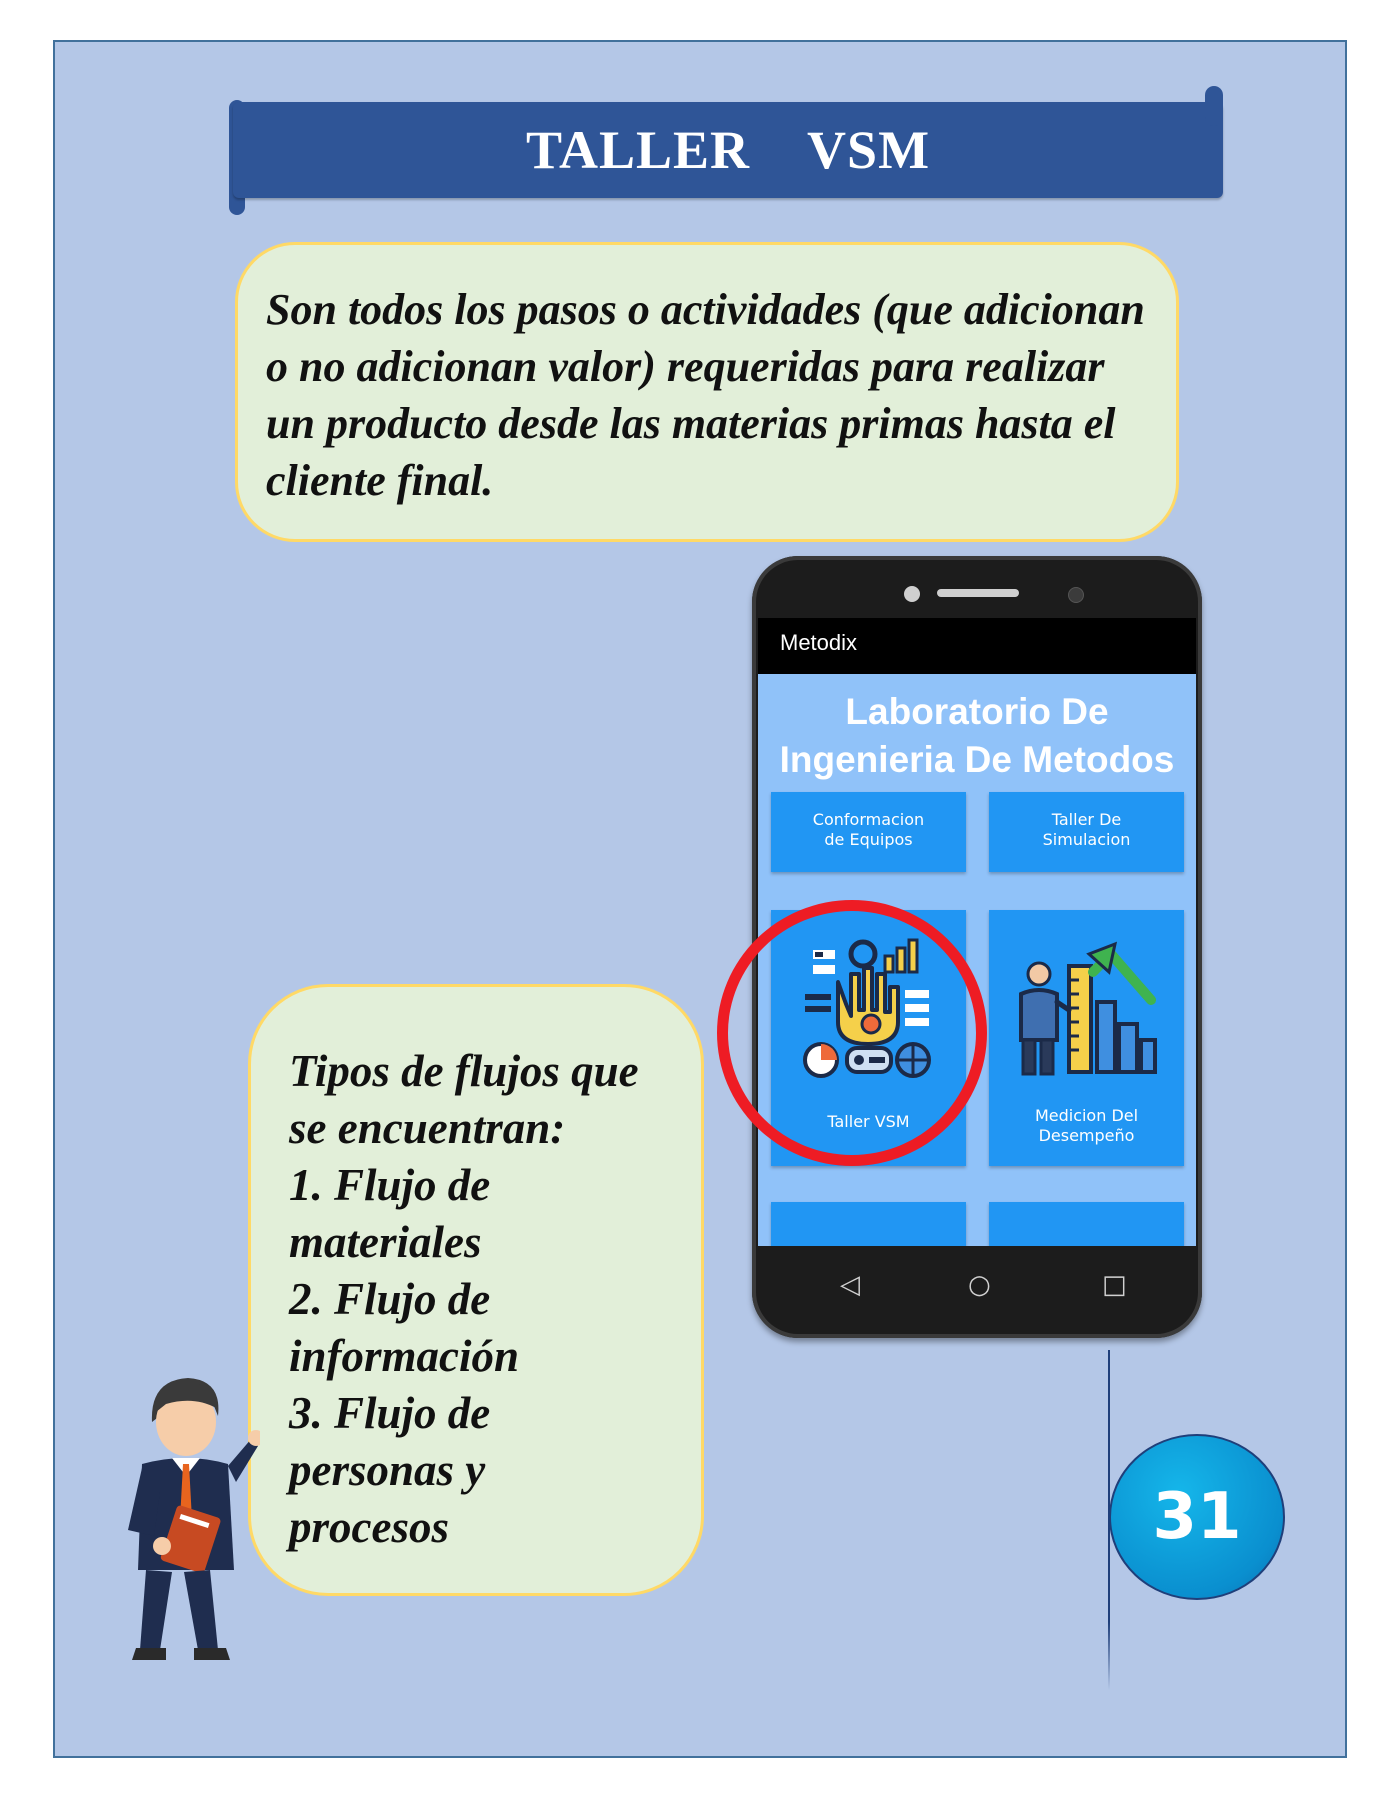  Describe the element at coordinates (194, 1519) in the screenshot. I see `businessman-illustration` at that location.